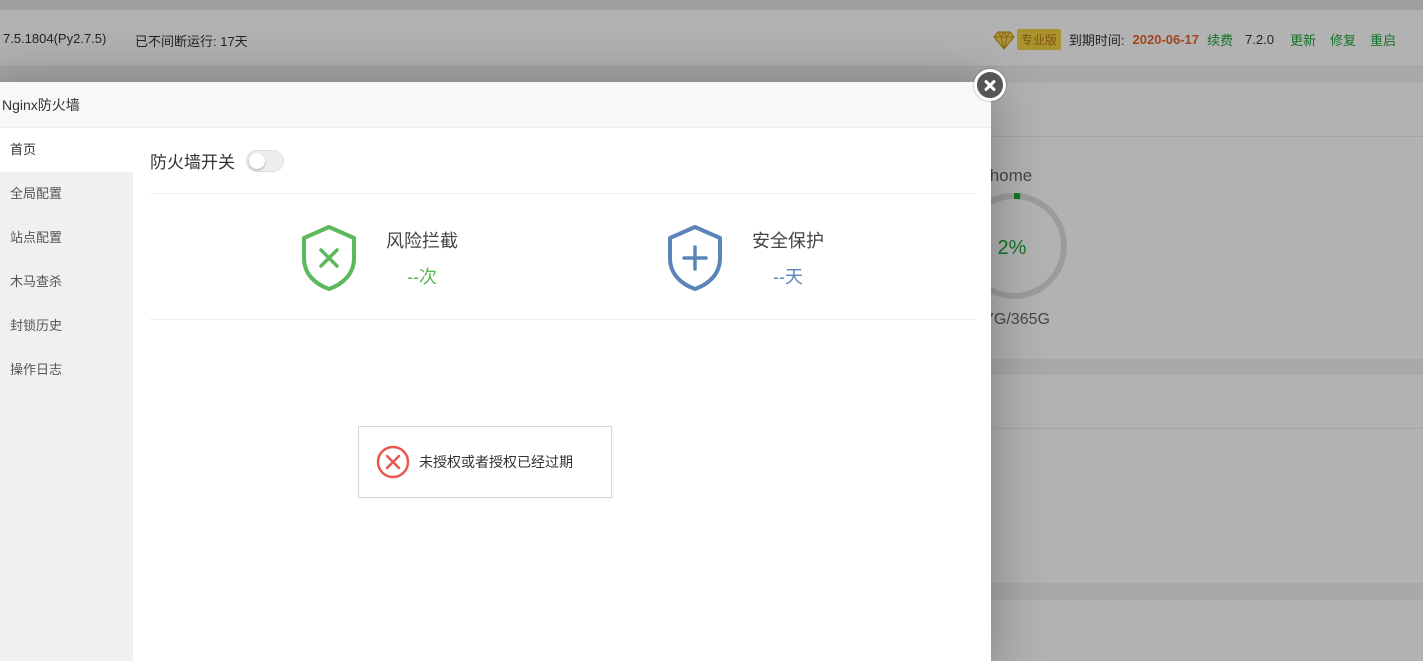  I want to click on error-message-text: 未授权或者授权已经过期, so click(496, 462).